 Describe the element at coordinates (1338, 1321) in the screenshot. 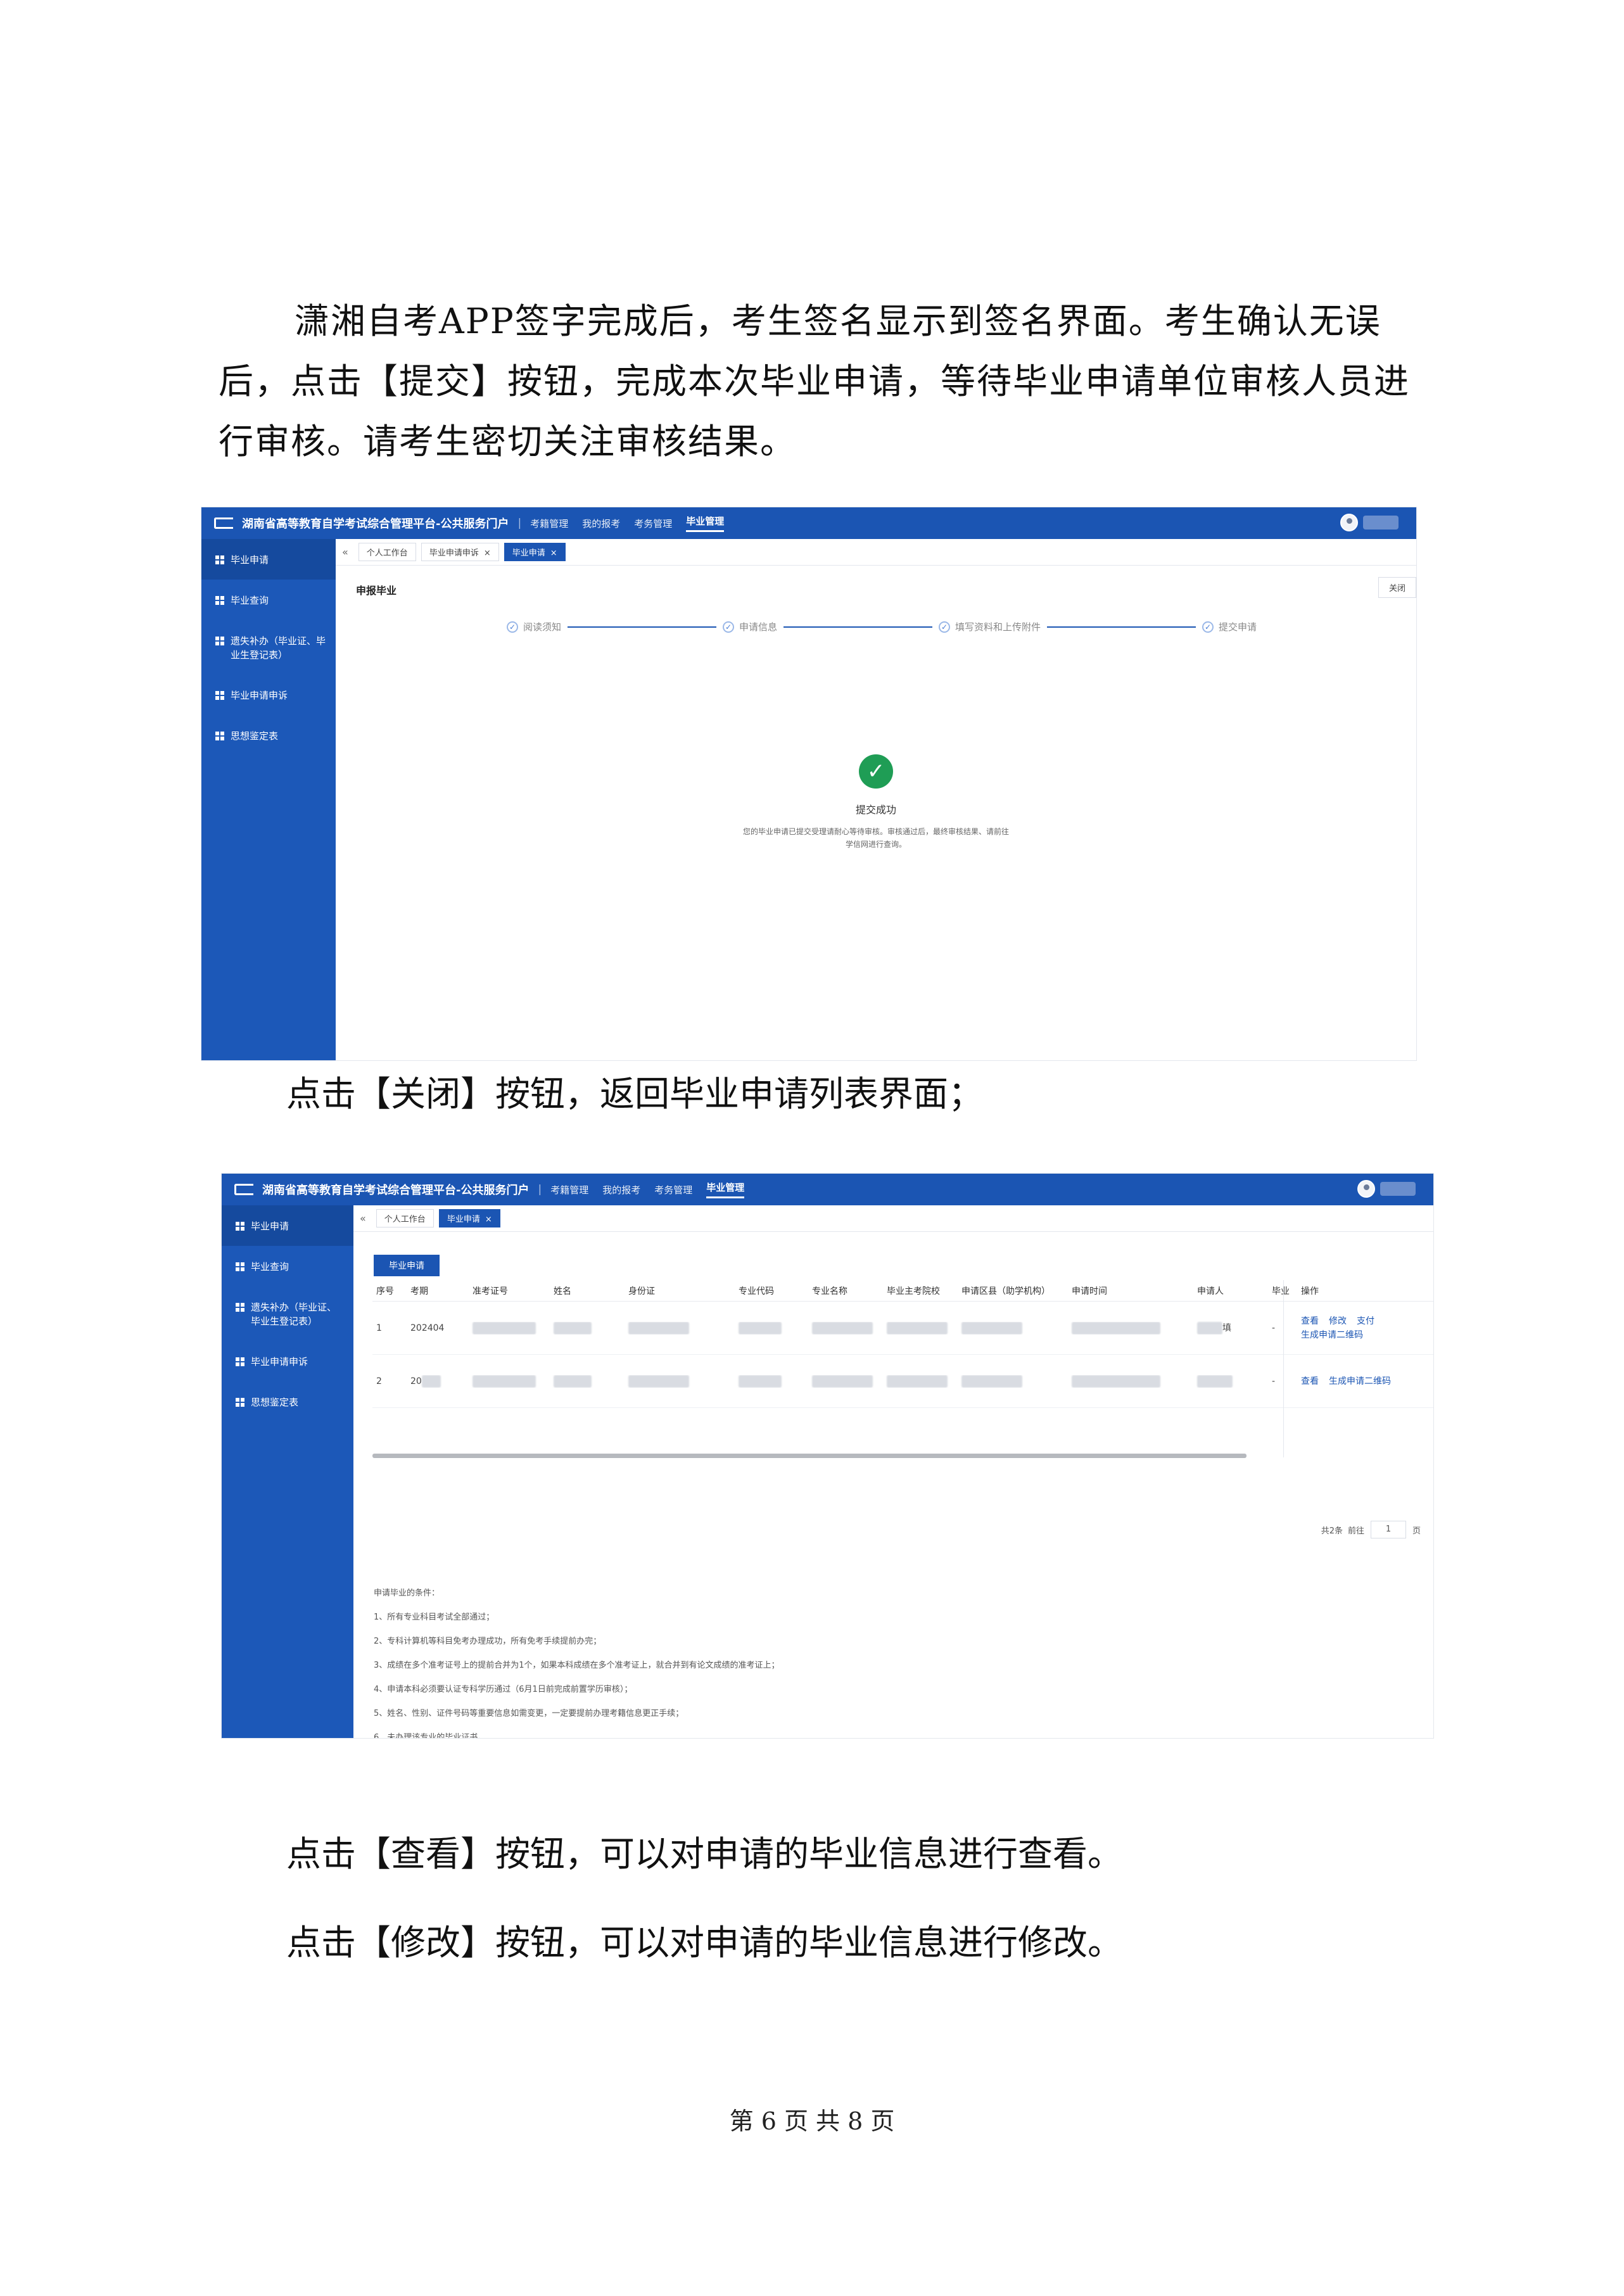

I see `edit-link: 修改` at that location.